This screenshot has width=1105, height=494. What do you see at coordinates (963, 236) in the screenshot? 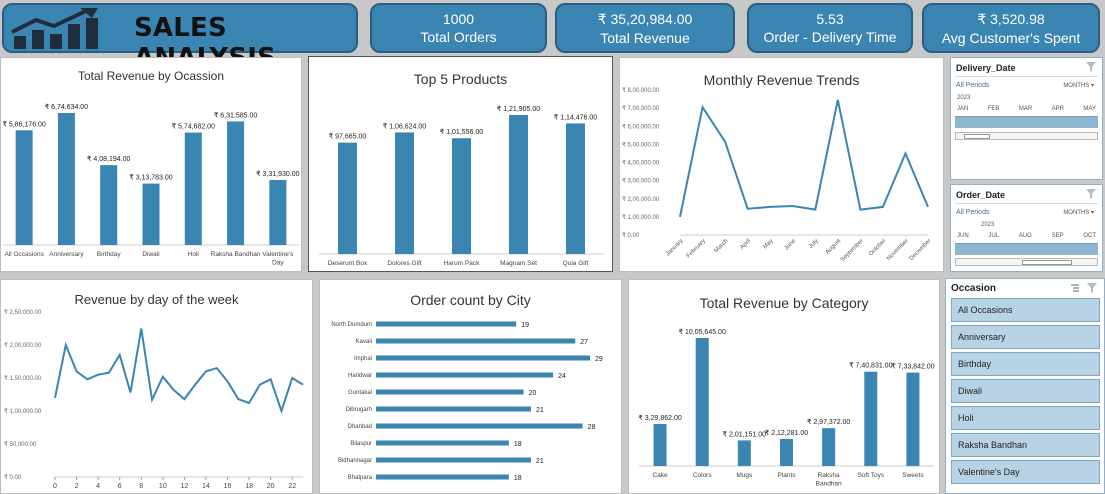
I see `timeline-month: JUN` at bounding box center [963, 236].